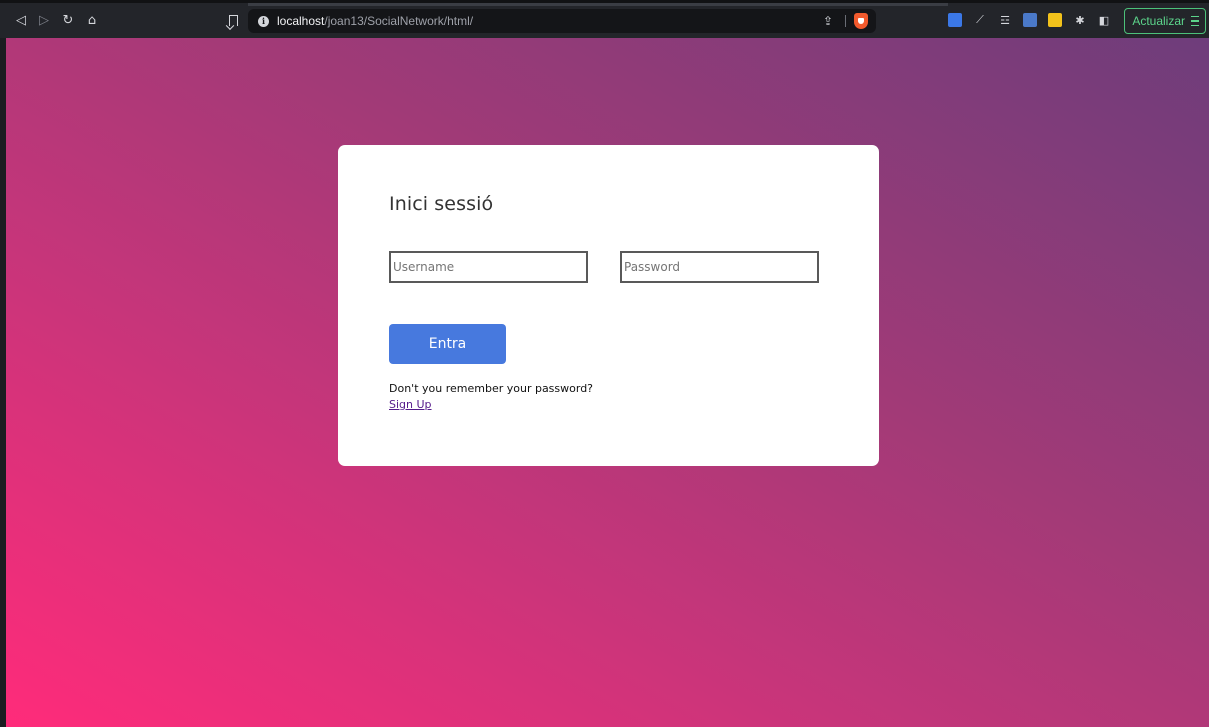 The width and height of the screenshot is (1209, 727). Describe the element at coordinates (410, 404) in the screenshot. I see `signup-link: Sign Up` at that location.